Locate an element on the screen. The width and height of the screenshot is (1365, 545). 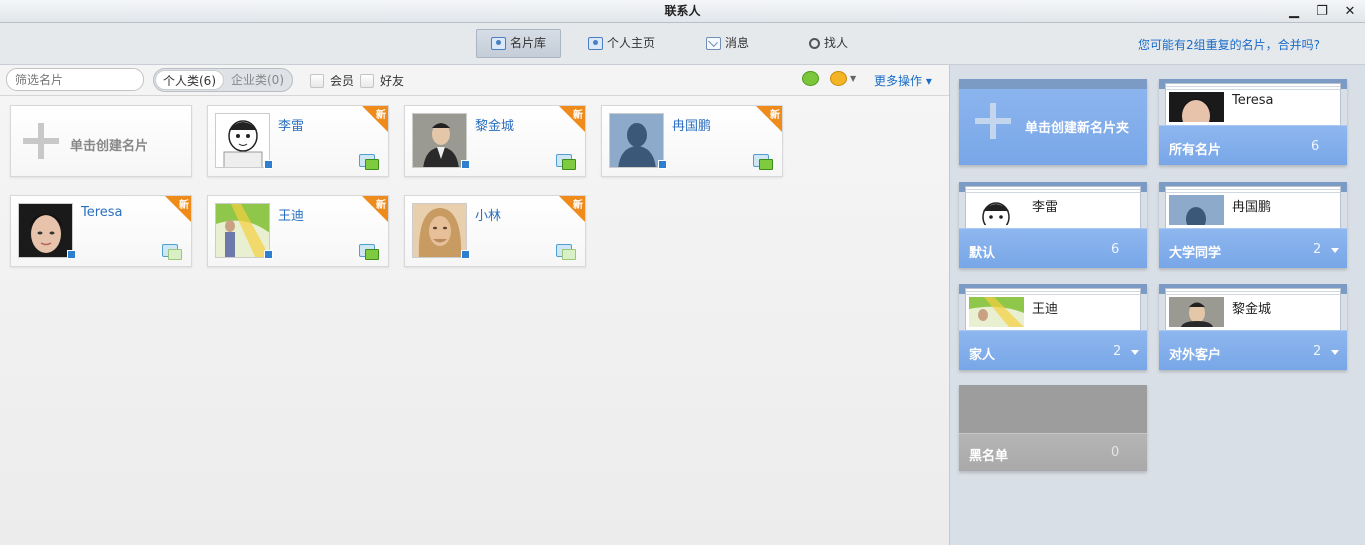
friend-checkbox: 好友 is located at coordinates (382, 80).